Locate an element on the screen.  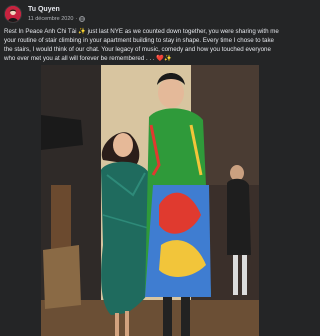
post-meta: 11 décembre 2020 · is located at coordinates (57, 19).